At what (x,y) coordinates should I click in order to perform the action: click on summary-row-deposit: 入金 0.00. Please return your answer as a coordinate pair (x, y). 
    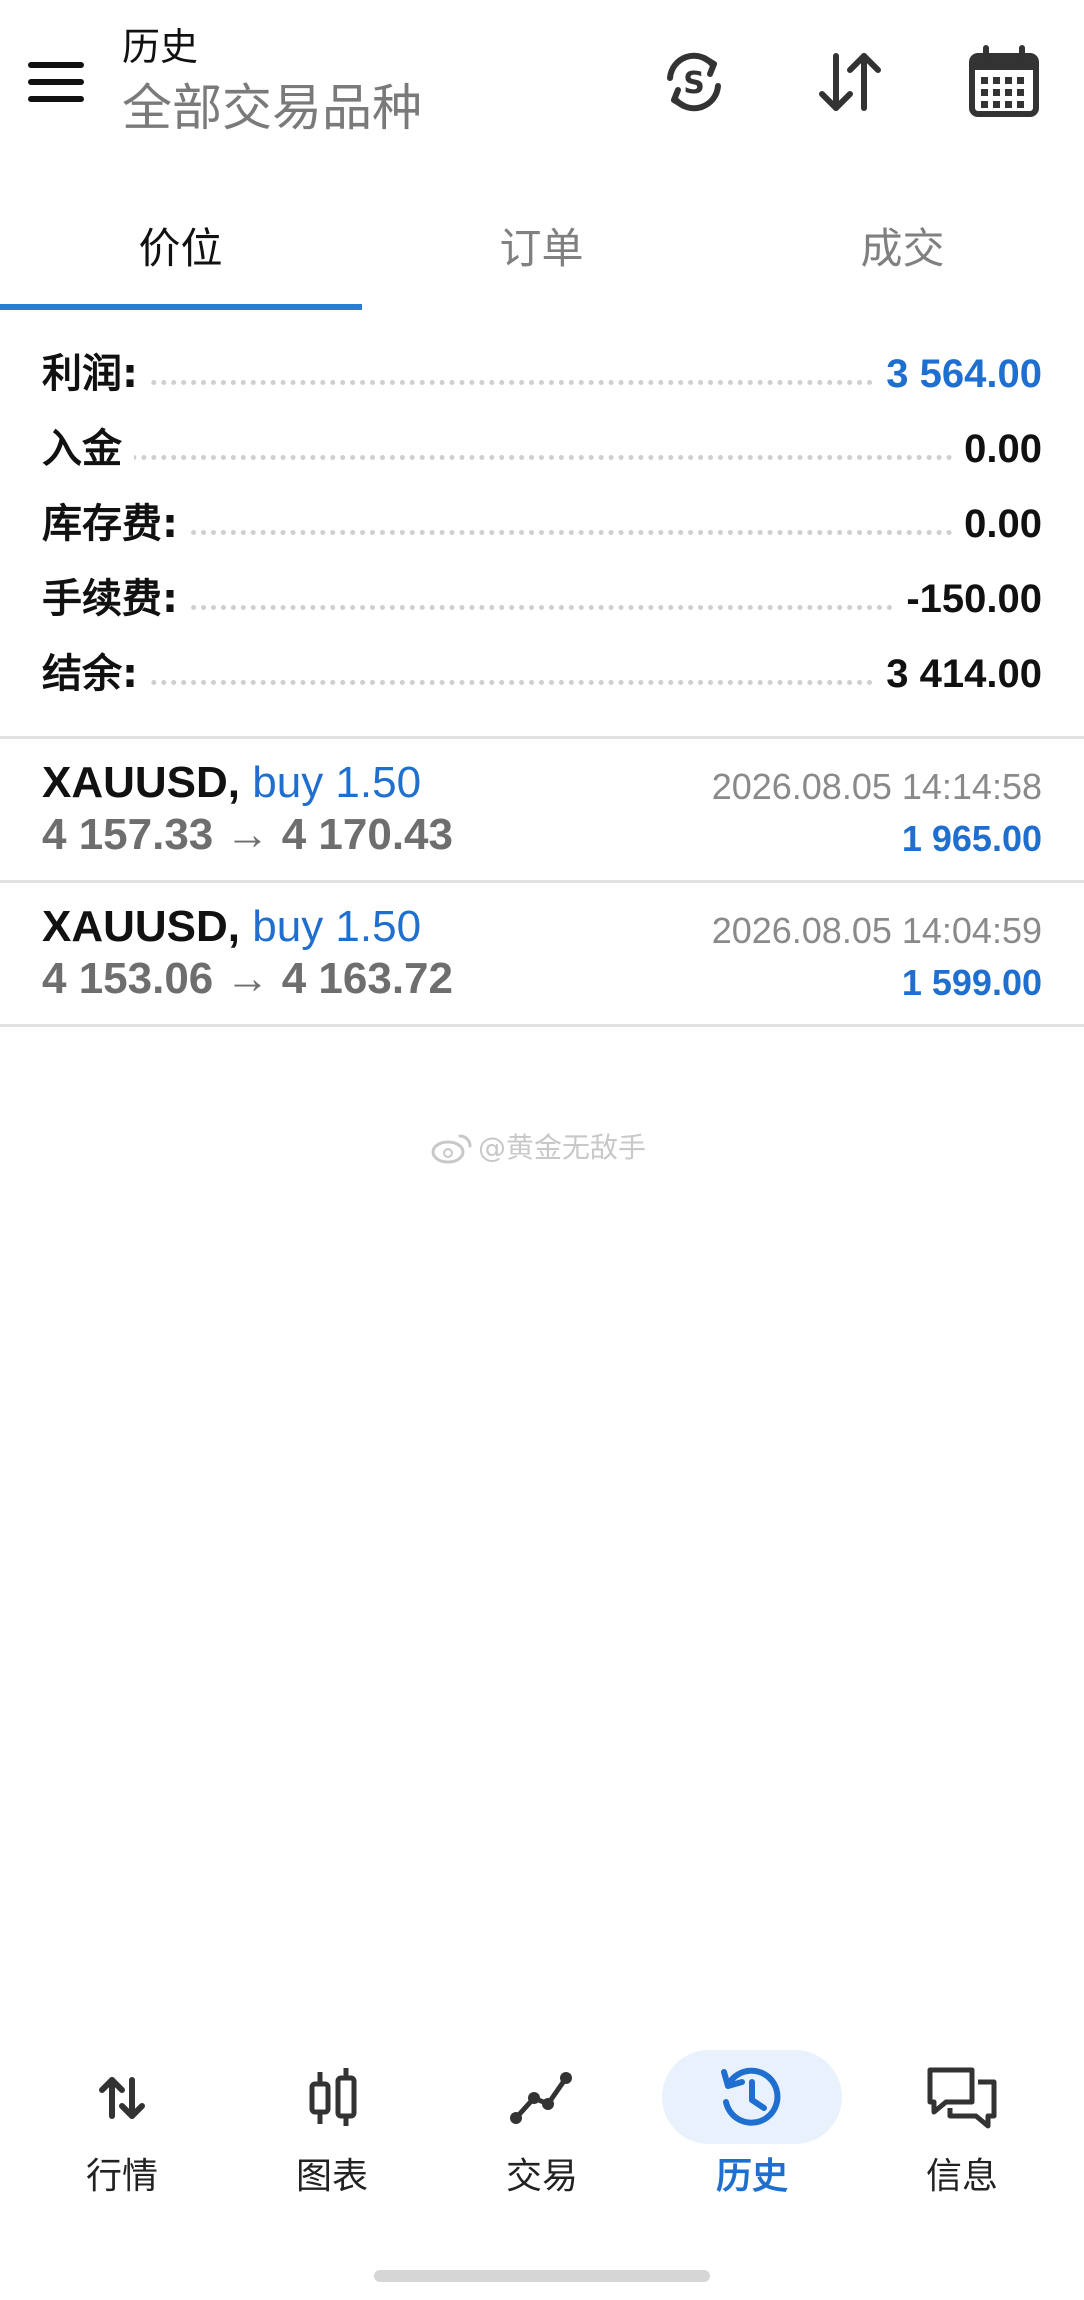
    Looking at the image, I should click on (542, 450).